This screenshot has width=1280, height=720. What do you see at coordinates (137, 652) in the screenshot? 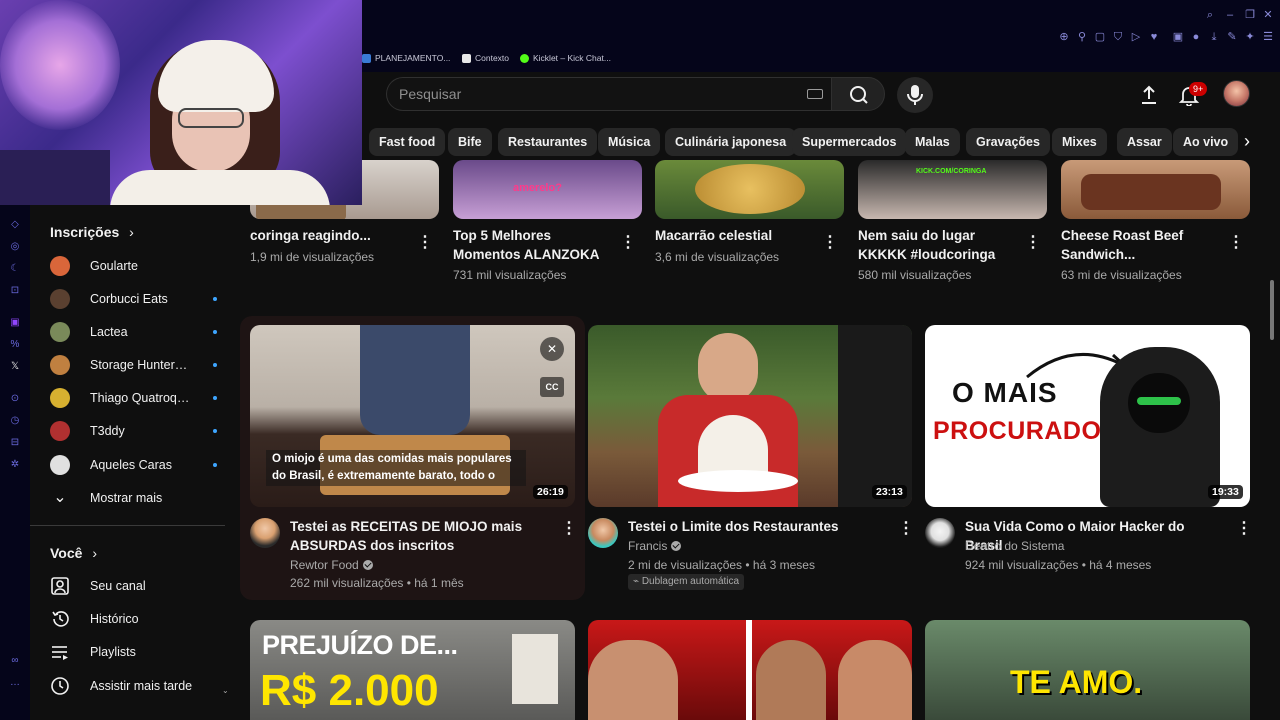
I see `sidebar-item-playlists: Playlists` at bounding box center [137, 652].